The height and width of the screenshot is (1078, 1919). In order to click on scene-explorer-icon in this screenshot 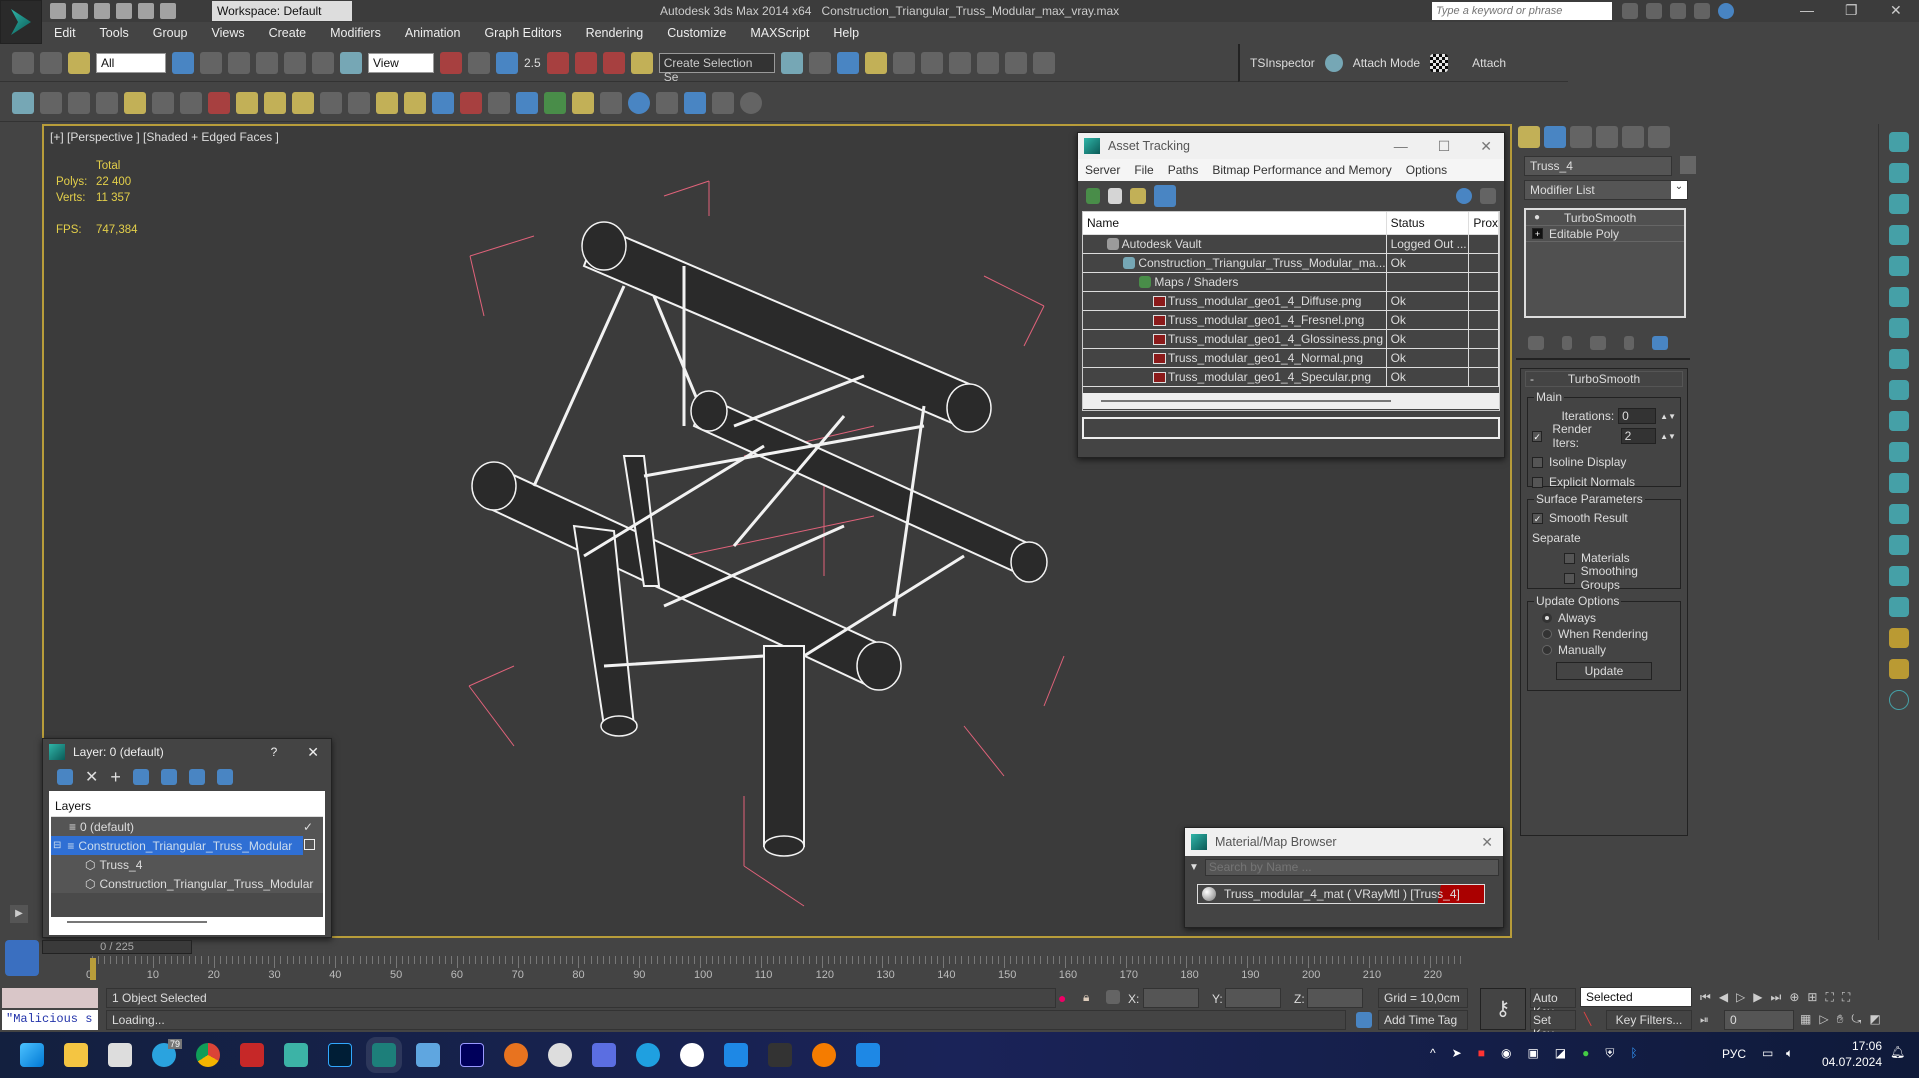, I will do `click(847, 62)`.